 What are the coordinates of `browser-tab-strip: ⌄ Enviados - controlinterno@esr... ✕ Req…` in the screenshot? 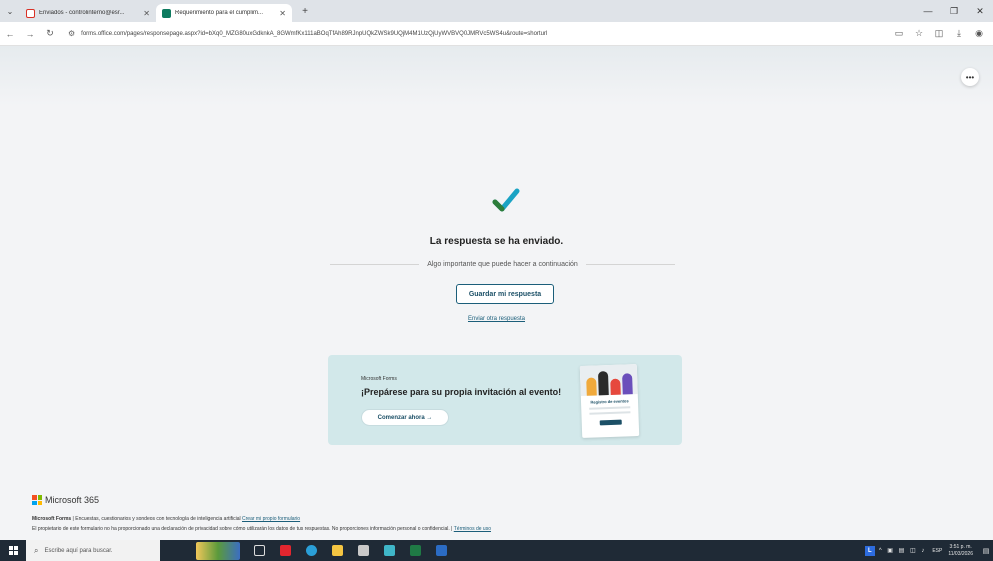 It's located at (496, 11).